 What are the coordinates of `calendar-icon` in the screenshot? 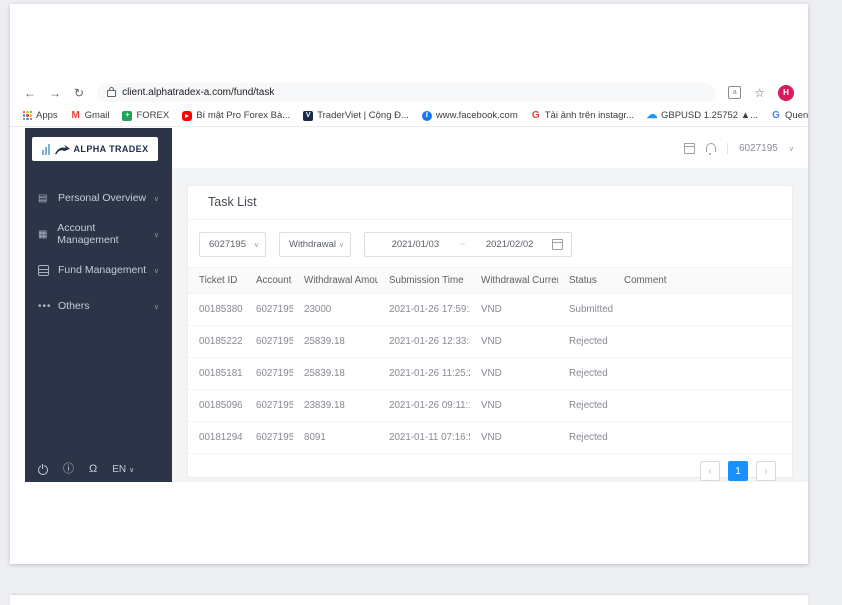 It's located at (689, 148).